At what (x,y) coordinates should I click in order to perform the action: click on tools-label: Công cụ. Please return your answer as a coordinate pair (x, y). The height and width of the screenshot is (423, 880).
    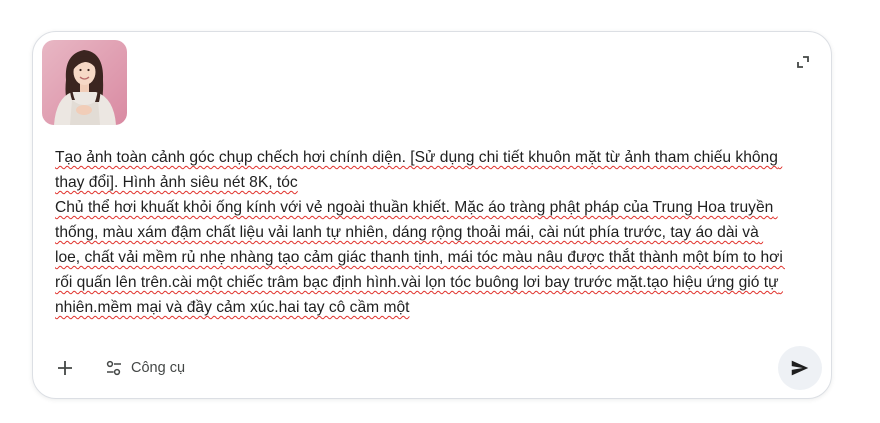
    Looking at the image, I should click on (158, 368).